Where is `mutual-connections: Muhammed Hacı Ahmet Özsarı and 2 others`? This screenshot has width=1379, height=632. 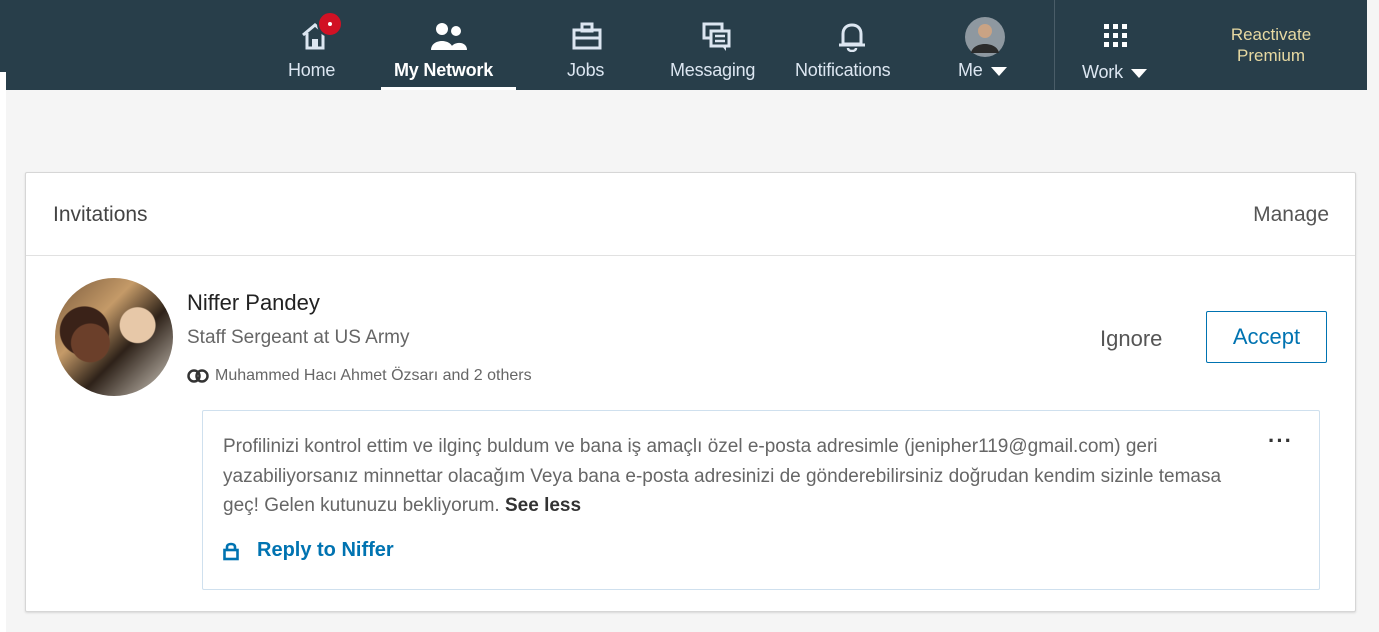
mutual-connections: Muhammed Hacı Ahmet Özsarı and 2 others is located at coordinates (359, 376).